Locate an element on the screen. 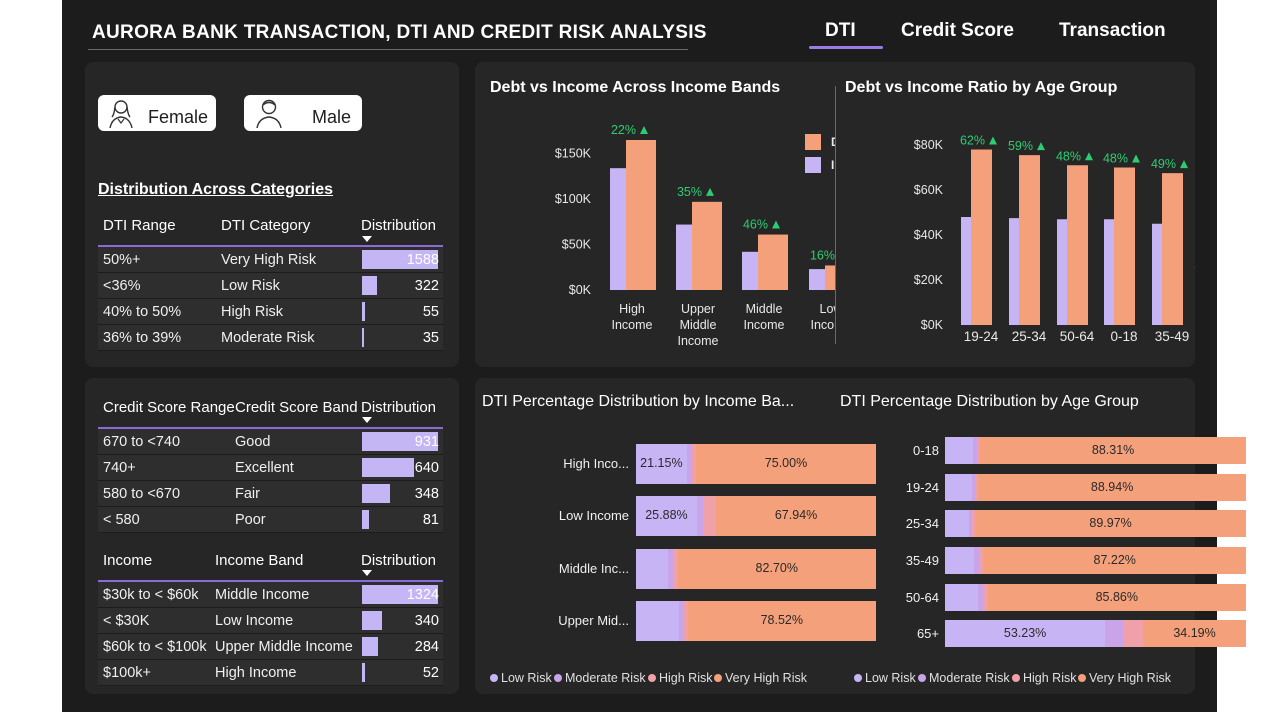 The height and width of the screenshot is (720, 1280). table-row: <36% Low Risk 322 is located at coordinates (270, 286).